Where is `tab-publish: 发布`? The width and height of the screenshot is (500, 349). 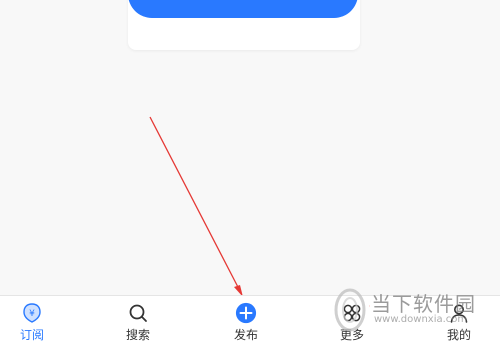
tab-publish: 发布 is located at coordinates (246, 324).